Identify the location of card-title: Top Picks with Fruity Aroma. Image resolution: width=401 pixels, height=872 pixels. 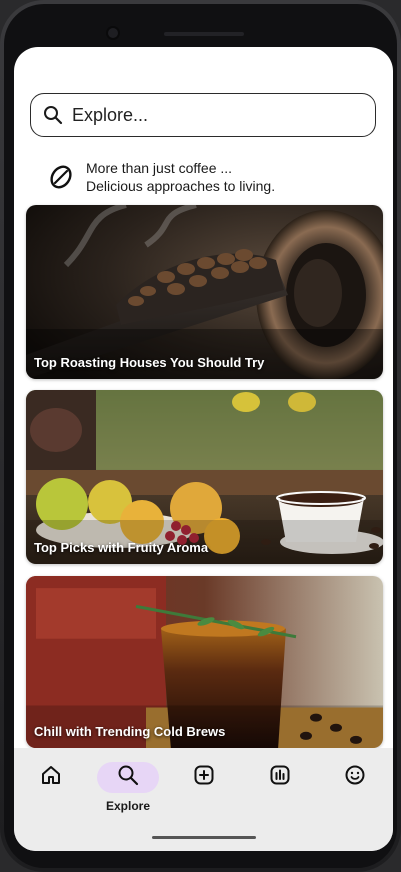
(121, 547).